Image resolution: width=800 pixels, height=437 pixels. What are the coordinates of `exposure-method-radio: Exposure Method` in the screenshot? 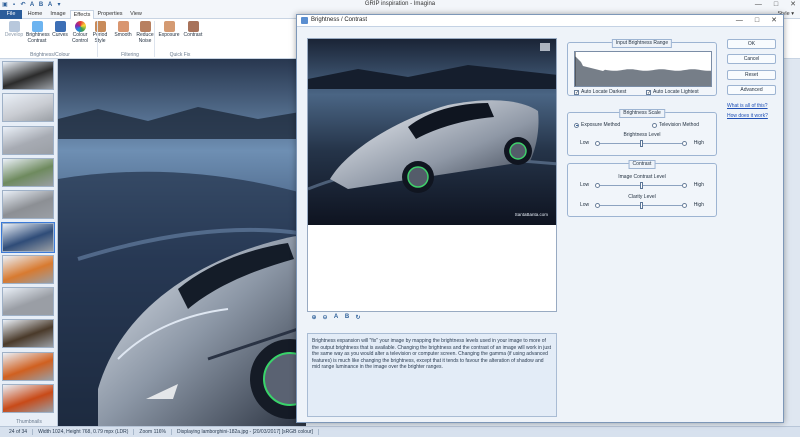 It's located at (597, 125).